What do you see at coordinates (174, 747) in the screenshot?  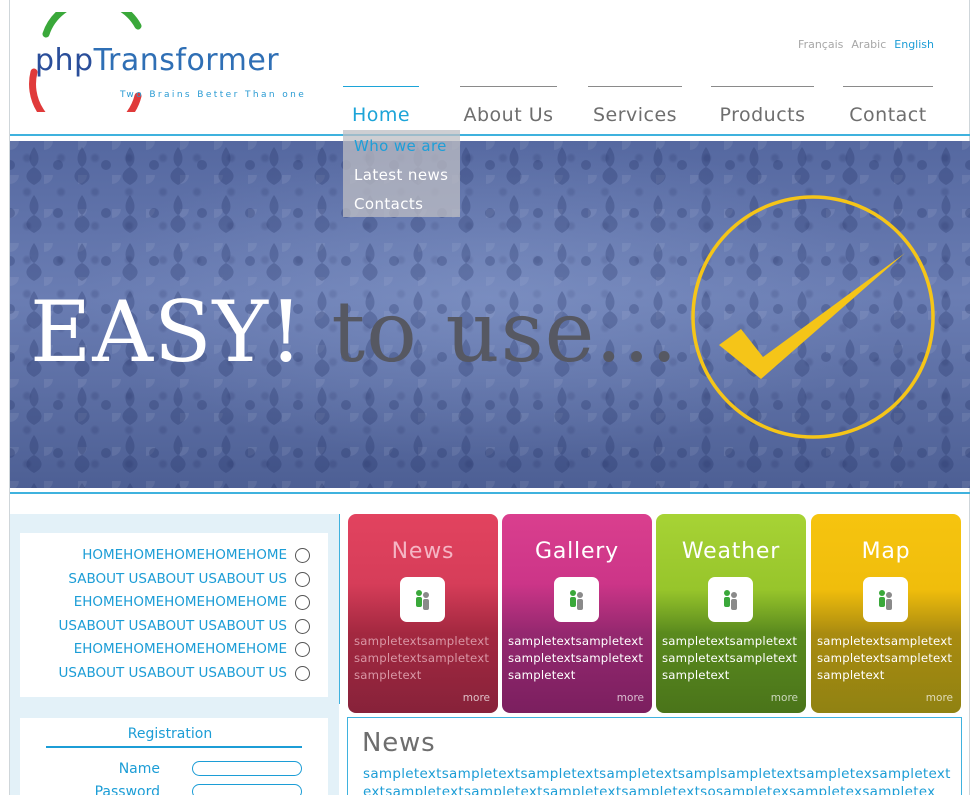 I see `registration-rule` at bounding box center [174, 747].